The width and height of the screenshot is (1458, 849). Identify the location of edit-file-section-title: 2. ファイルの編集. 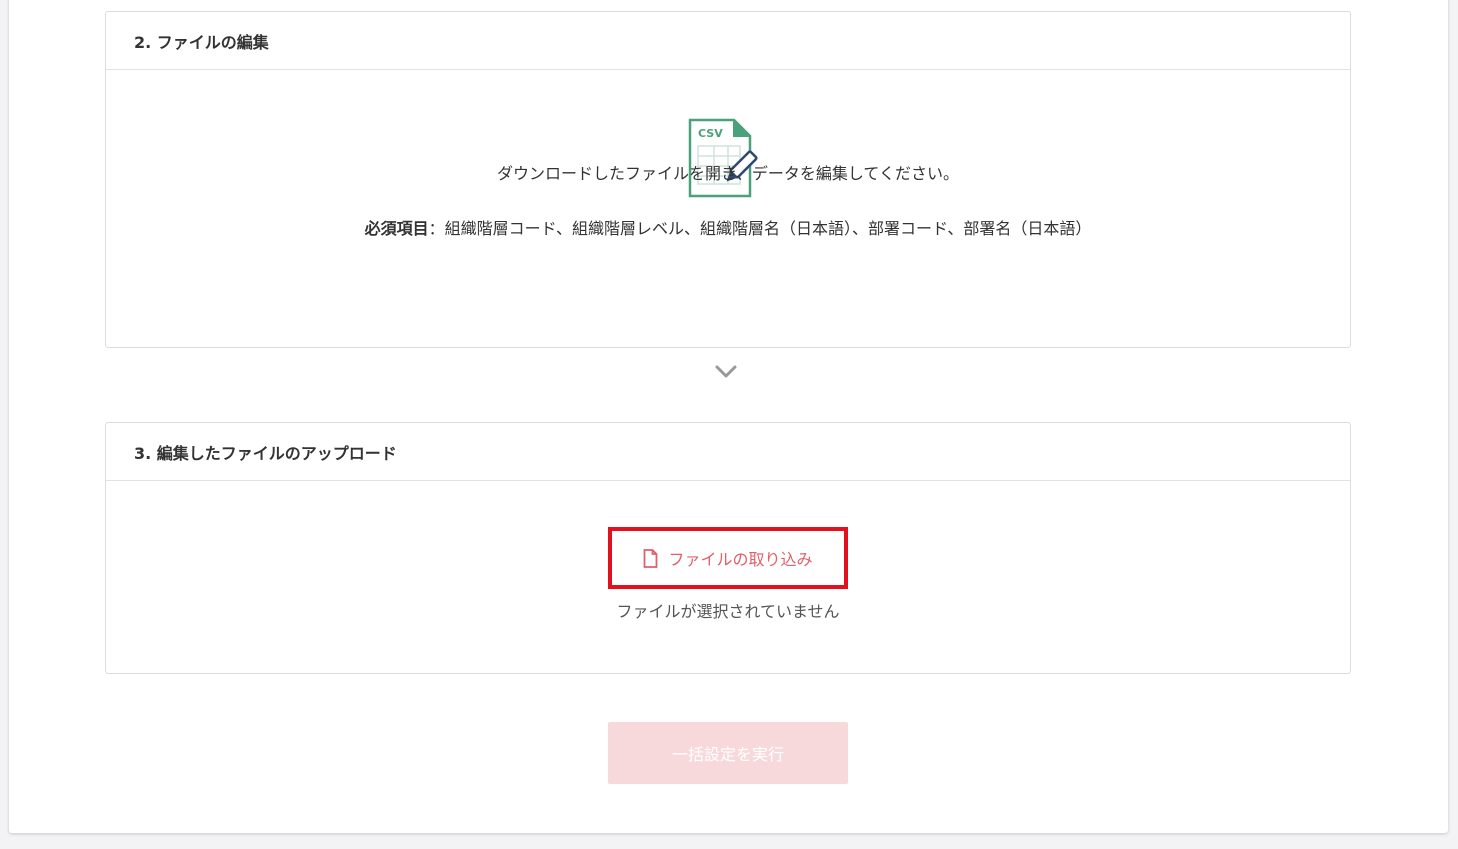
(728, 41).